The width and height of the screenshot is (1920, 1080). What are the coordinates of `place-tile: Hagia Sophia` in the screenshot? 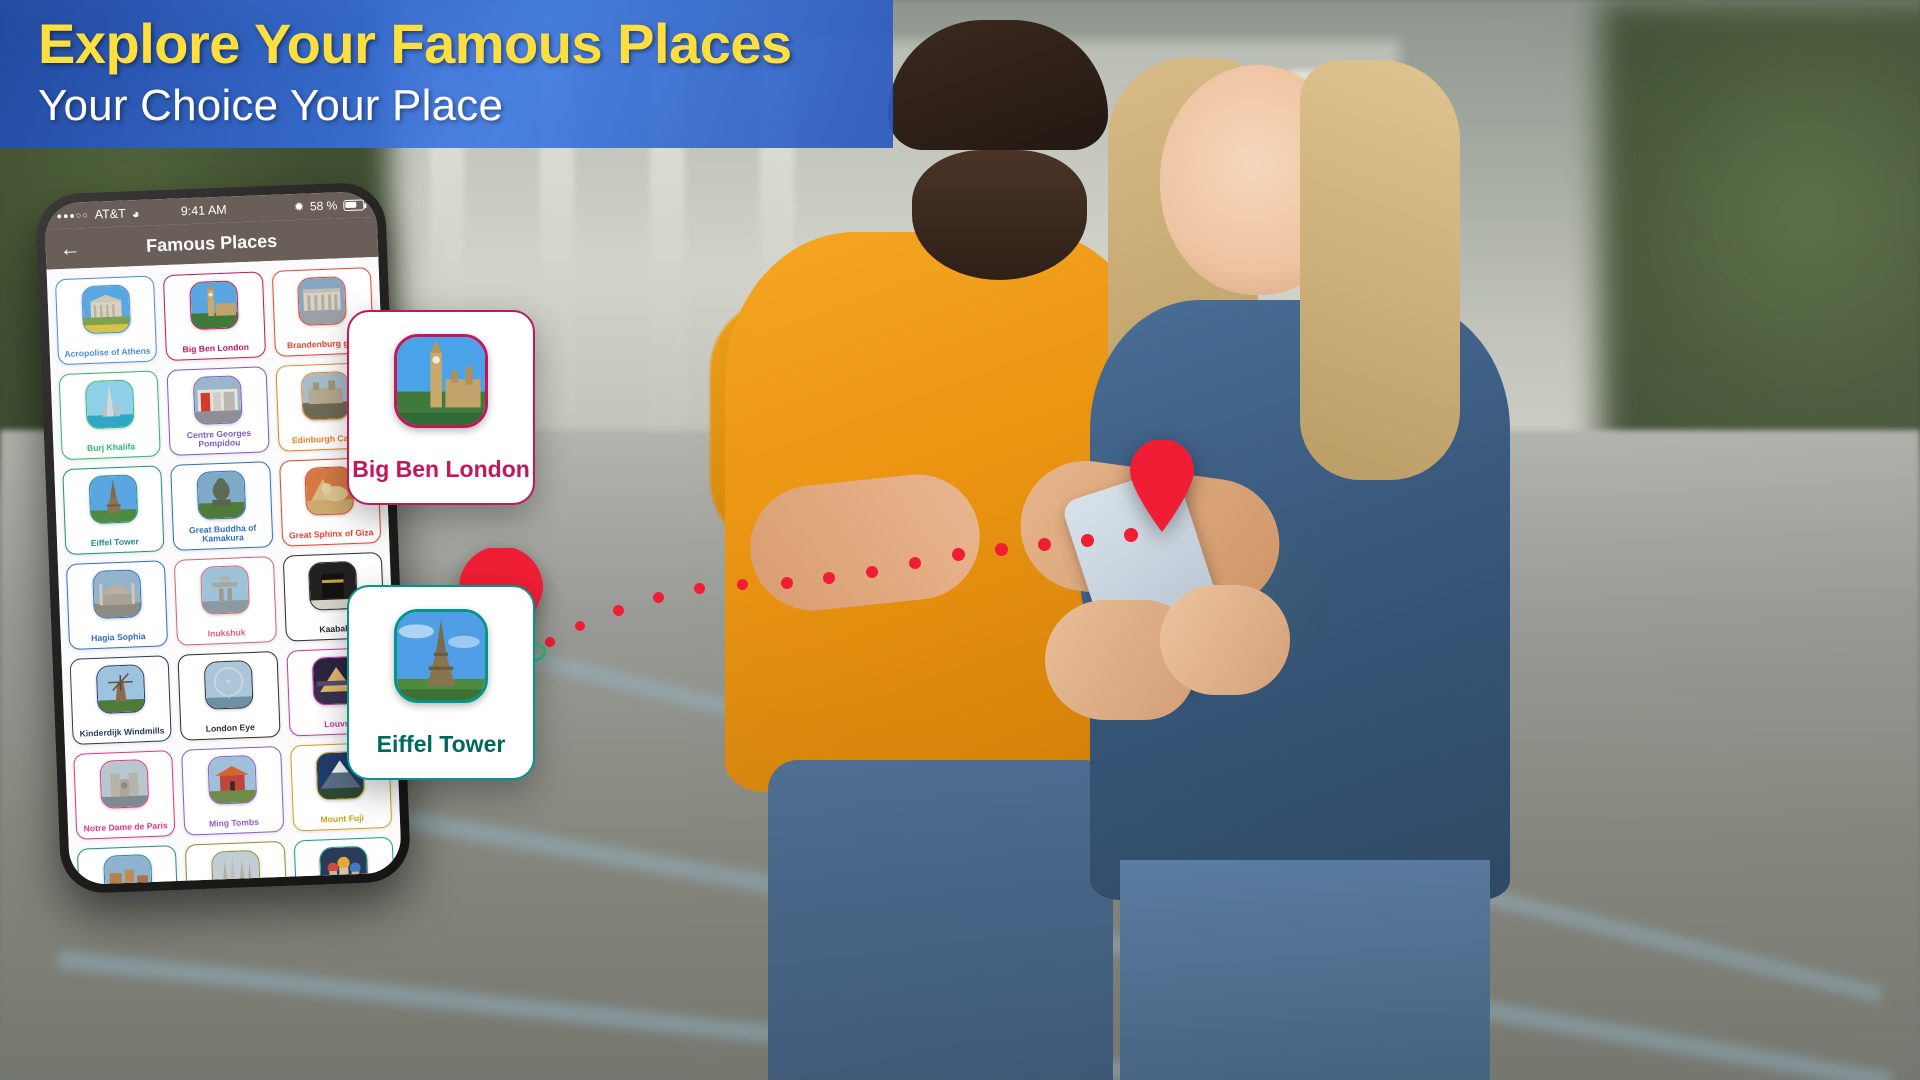 It's located at (117, 605).